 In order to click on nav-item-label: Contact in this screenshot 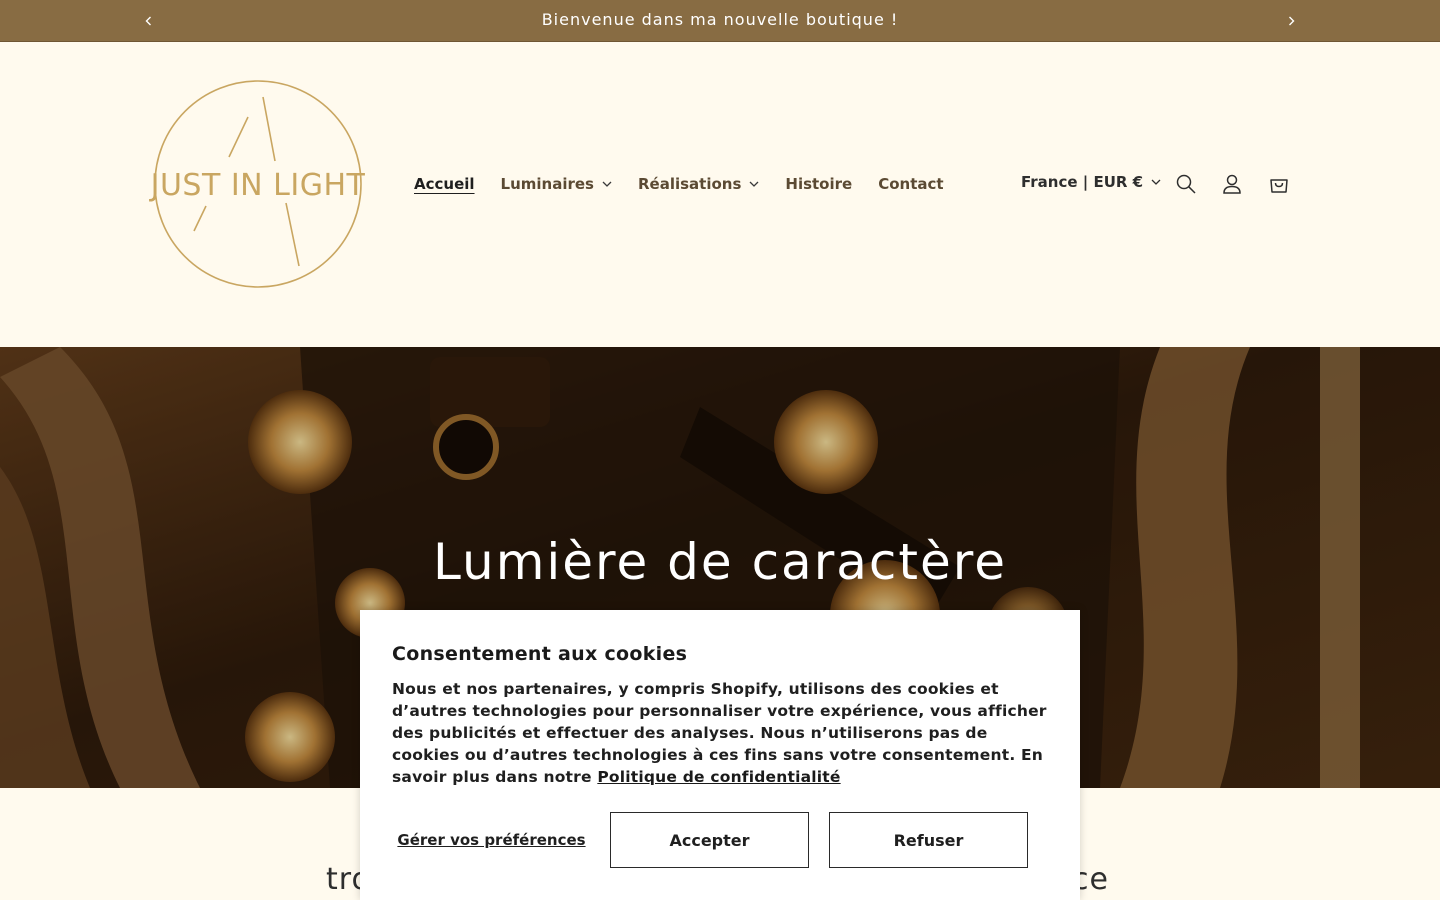, I will do `click(911, 184)`.